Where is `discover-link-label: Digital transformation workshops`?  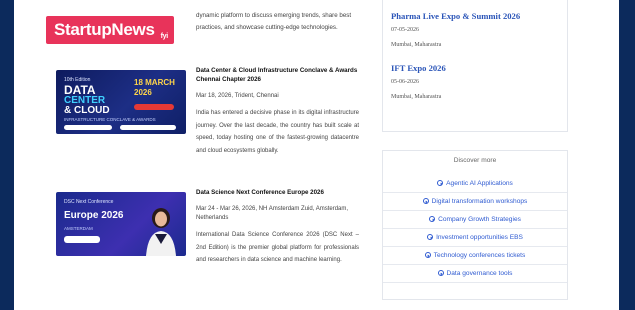
discover-link-label: Digital transformation workshops is located at coordinates (479, 201).